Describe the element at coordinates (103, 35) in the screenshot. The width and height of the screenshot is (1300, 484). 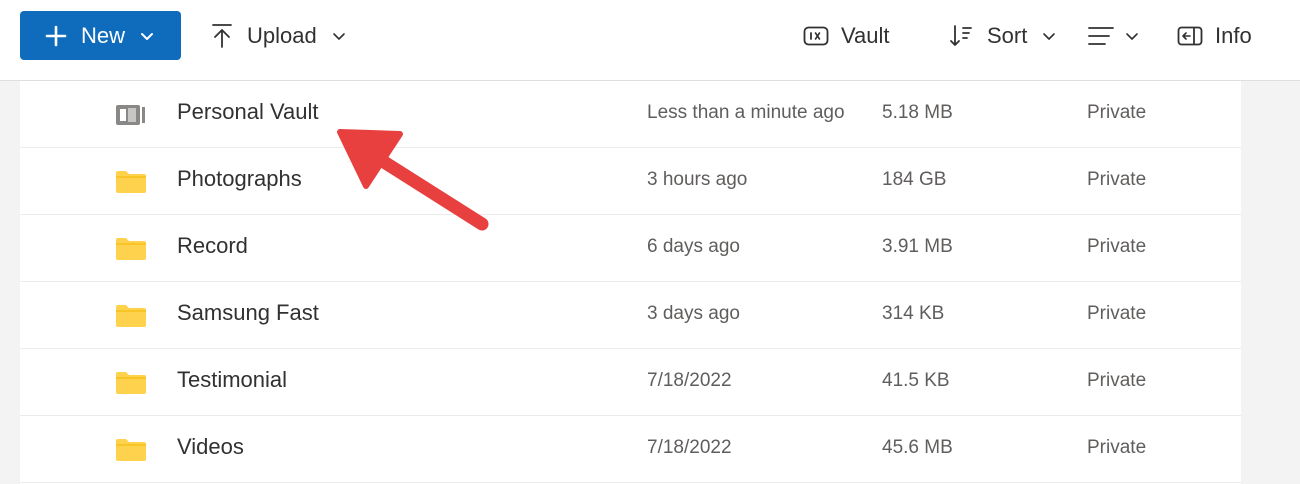
I see `new-button-label: New` at that location.